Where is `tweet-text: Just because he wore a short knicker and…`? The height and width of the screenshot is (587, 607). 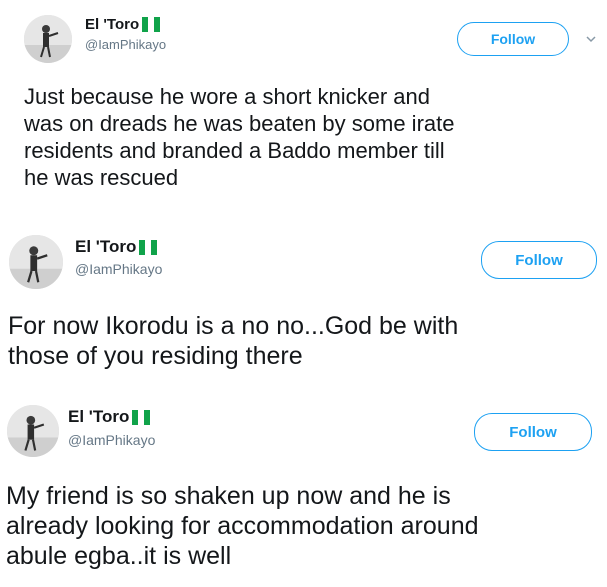 tweet-text: Just because he wore a short knicker and… is located at coordinates (239, 137).